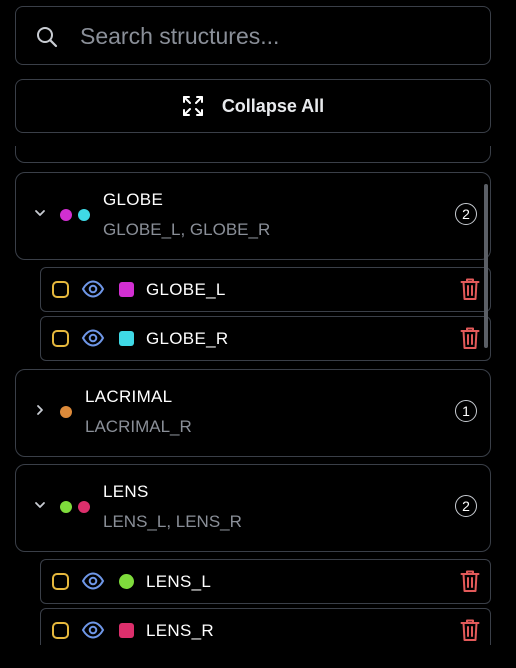 The height and width of the screenshot is (668, 516). What do you see at coordinates (273, 105) in the screenshot?
I see `collapse-all-label: Collapse All` at bounding box center [273, 105].